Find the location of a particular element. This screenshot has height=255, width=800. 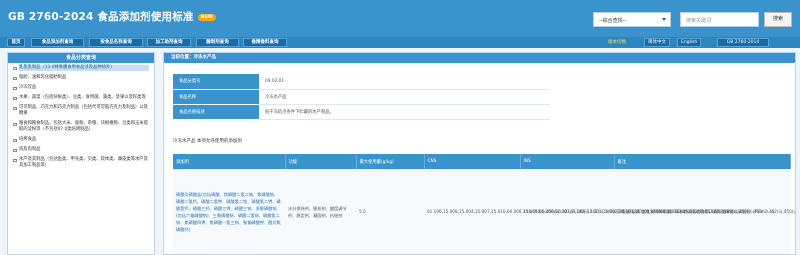

info-value: 冷冻水产品 is located at coordinates (404, 97).